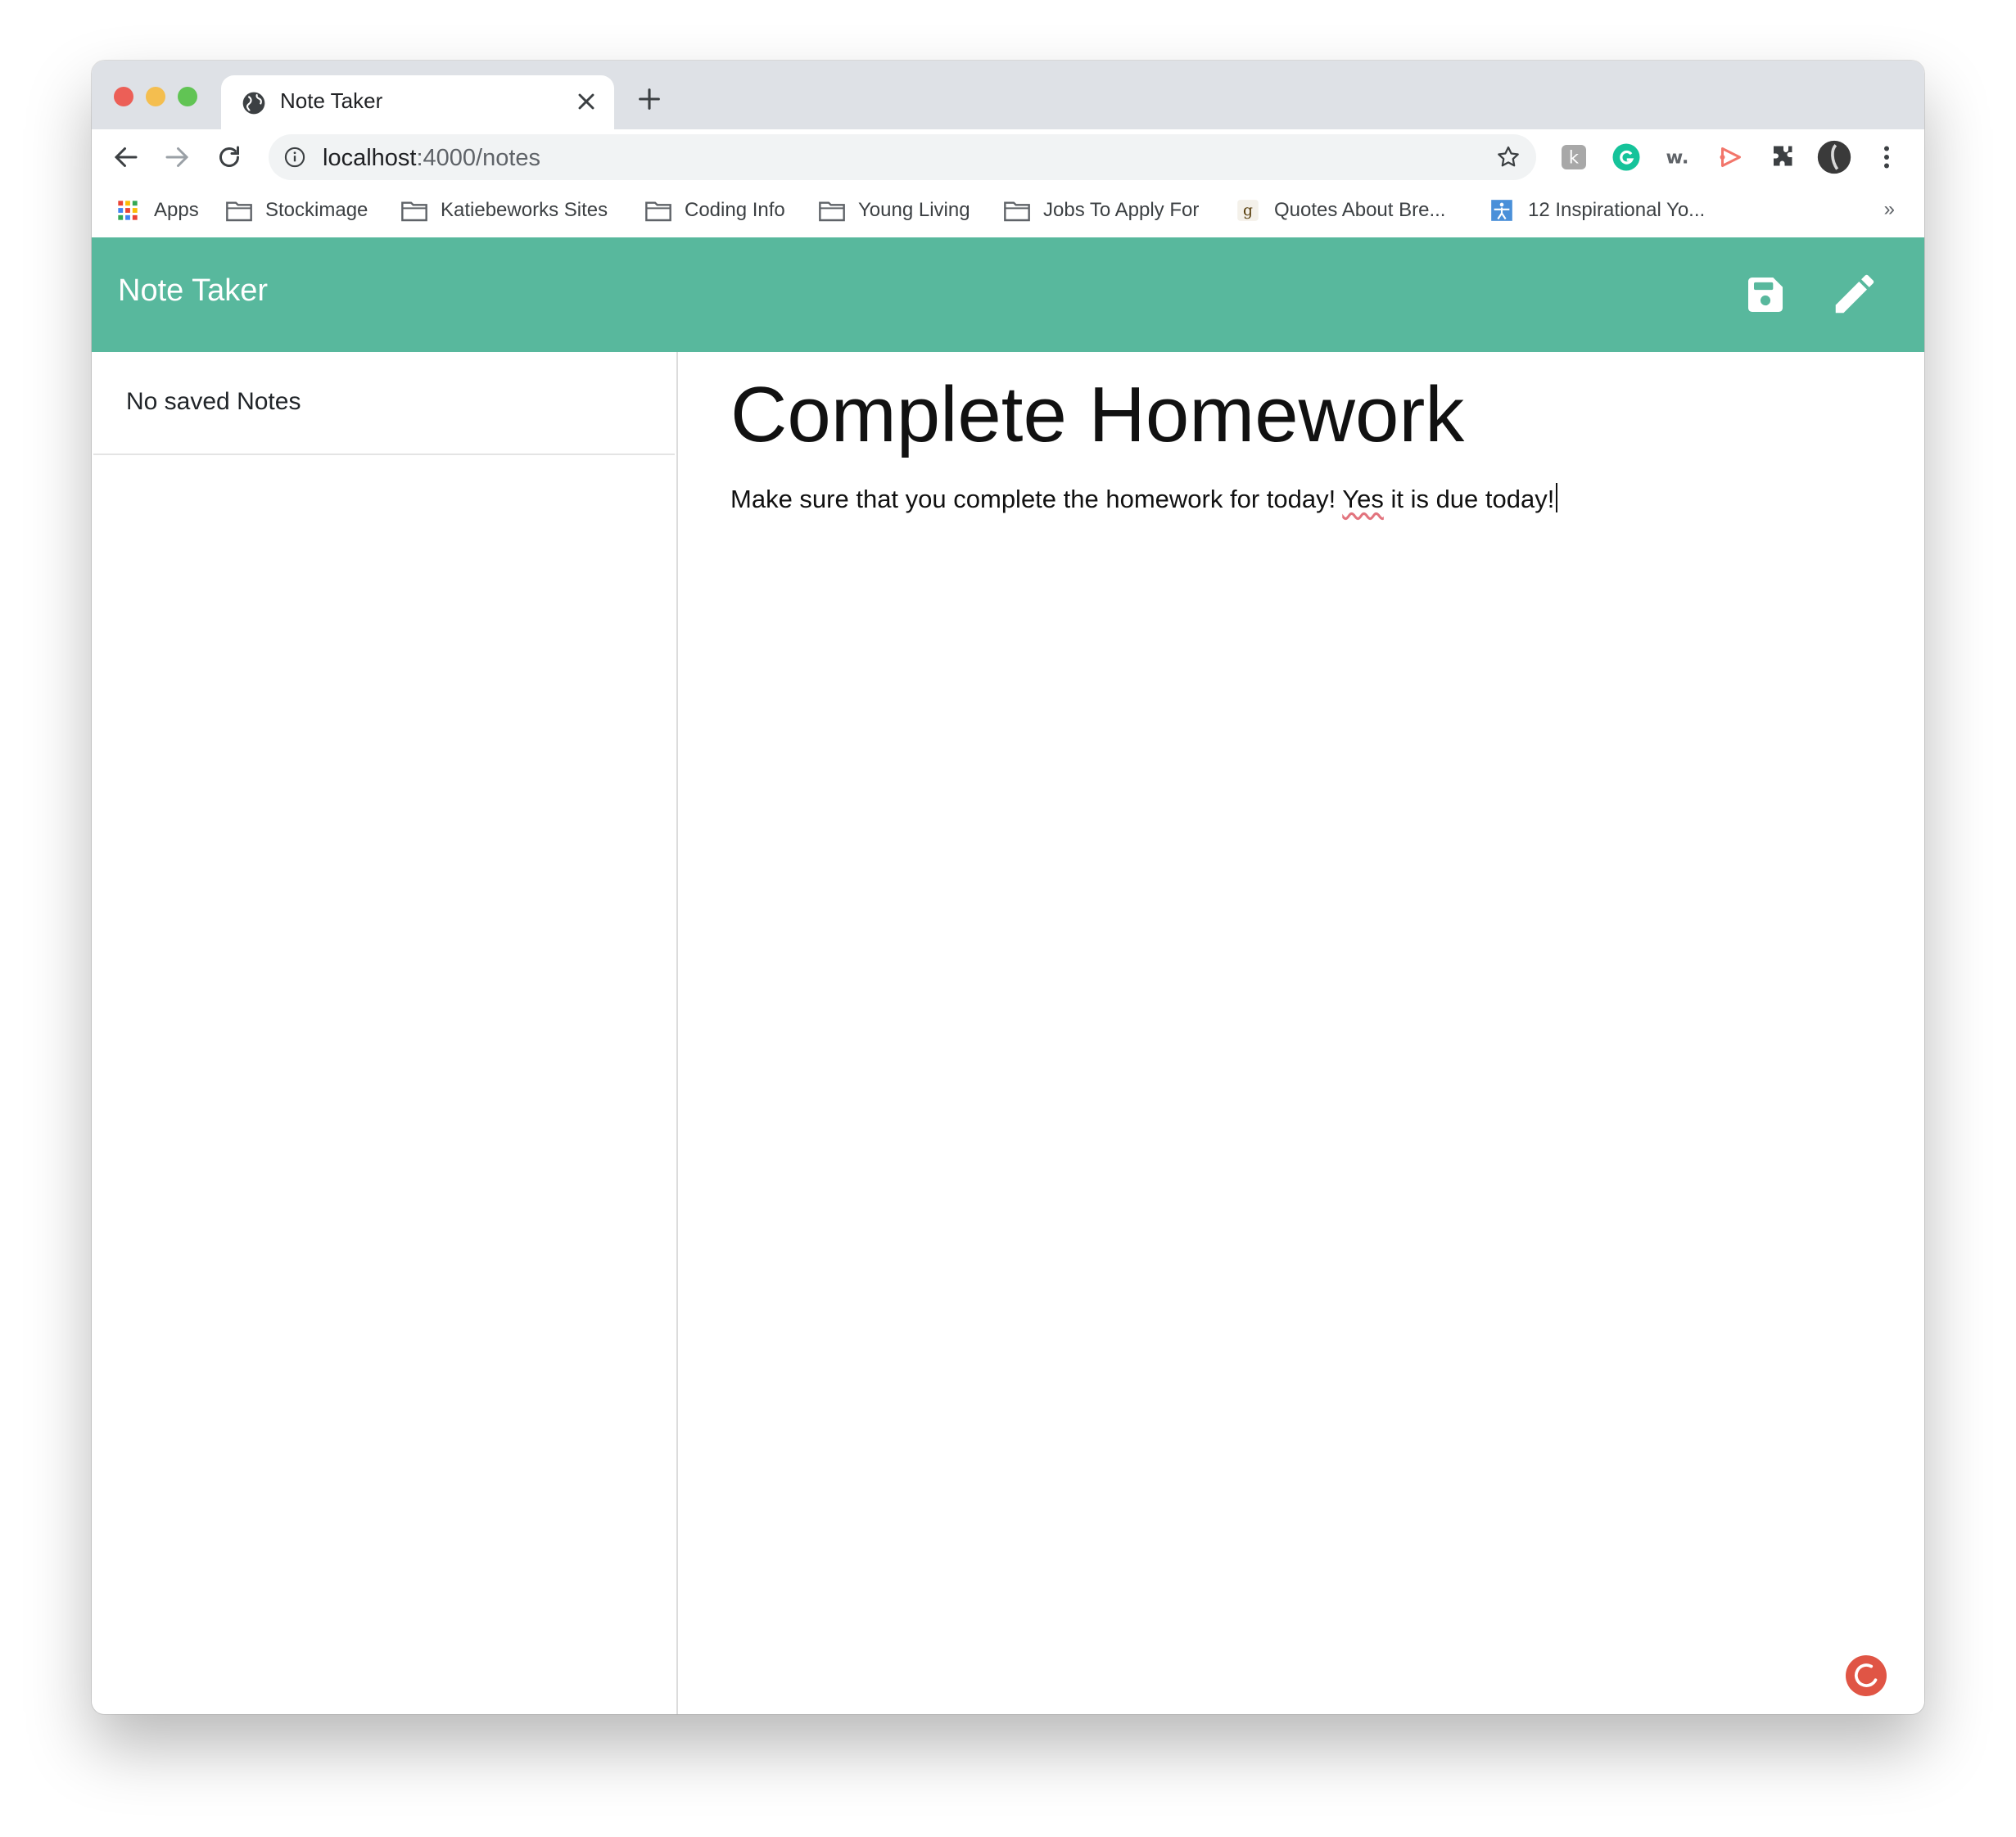 The image size is (2016, 1837). I want to click on bookmark-label: Stockimage, so click(317, 210).